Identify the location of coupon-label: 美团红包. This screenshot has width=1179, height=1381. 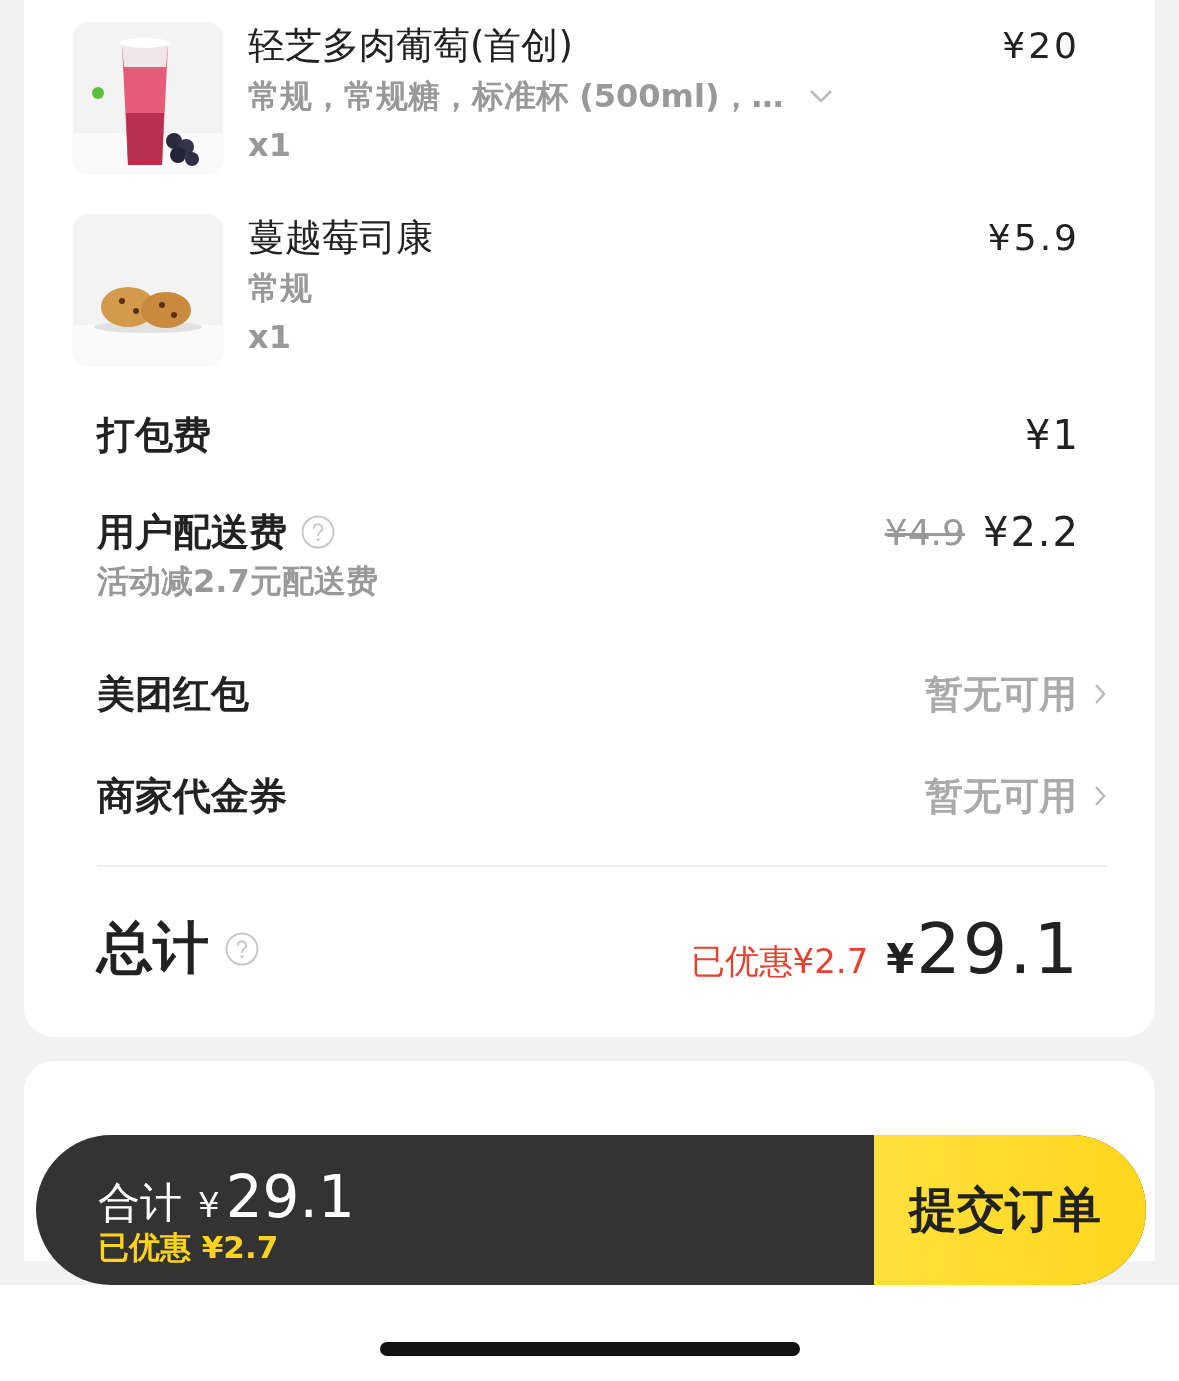
(173, 694).